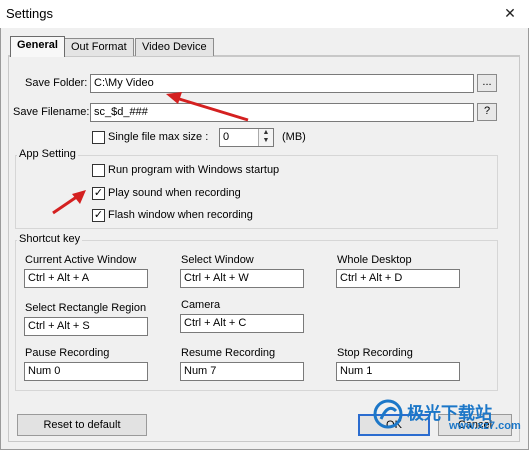 This screenshot has height=450, width=529. Describe the element at coordinates (388, 414) in the screenshot. I see `watermark-logo-icon` at that location.